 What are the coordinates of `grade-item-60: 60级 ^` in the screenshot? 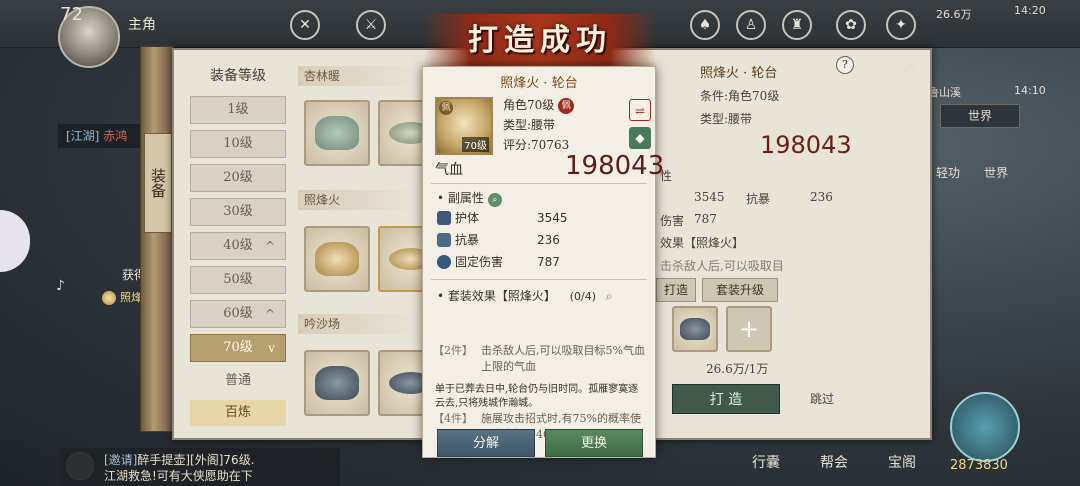 It's located at (238, 314).